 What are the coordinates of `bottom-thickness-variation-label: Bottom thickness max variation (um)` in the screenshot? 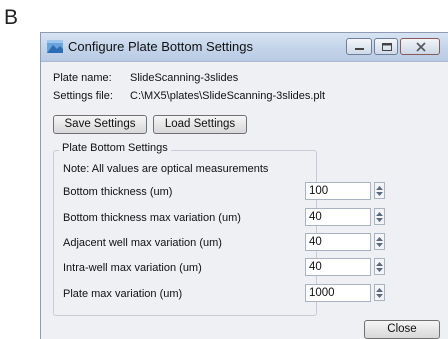 It's located at (152, 218).